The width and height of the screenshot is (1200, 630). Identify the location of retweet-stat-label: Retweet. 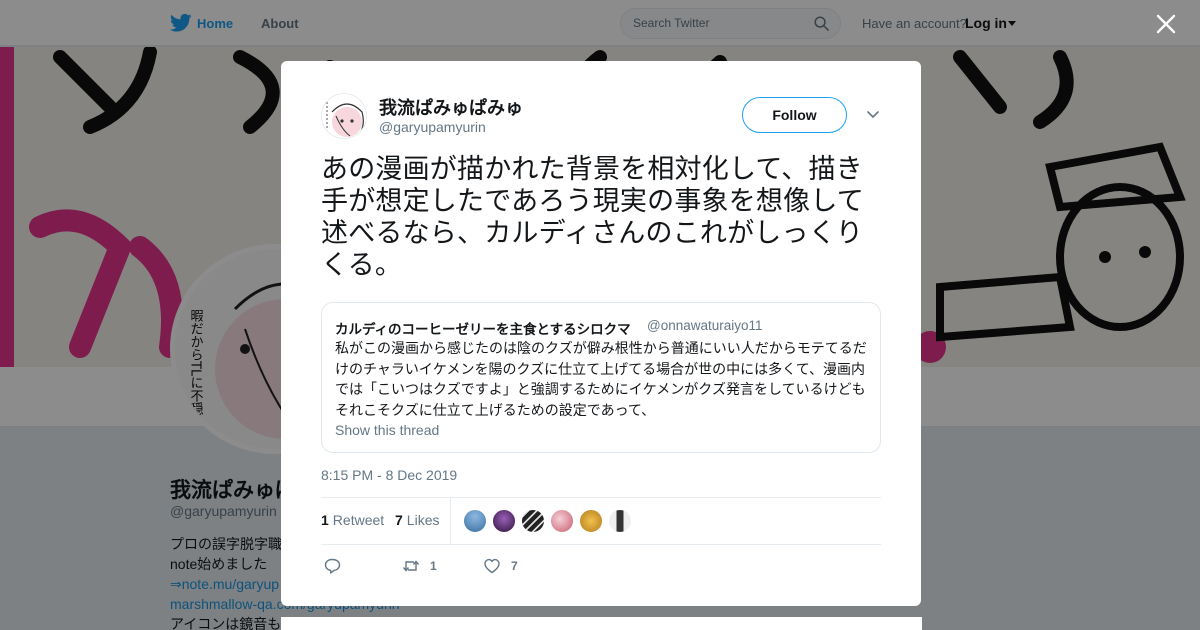
(358, 520).